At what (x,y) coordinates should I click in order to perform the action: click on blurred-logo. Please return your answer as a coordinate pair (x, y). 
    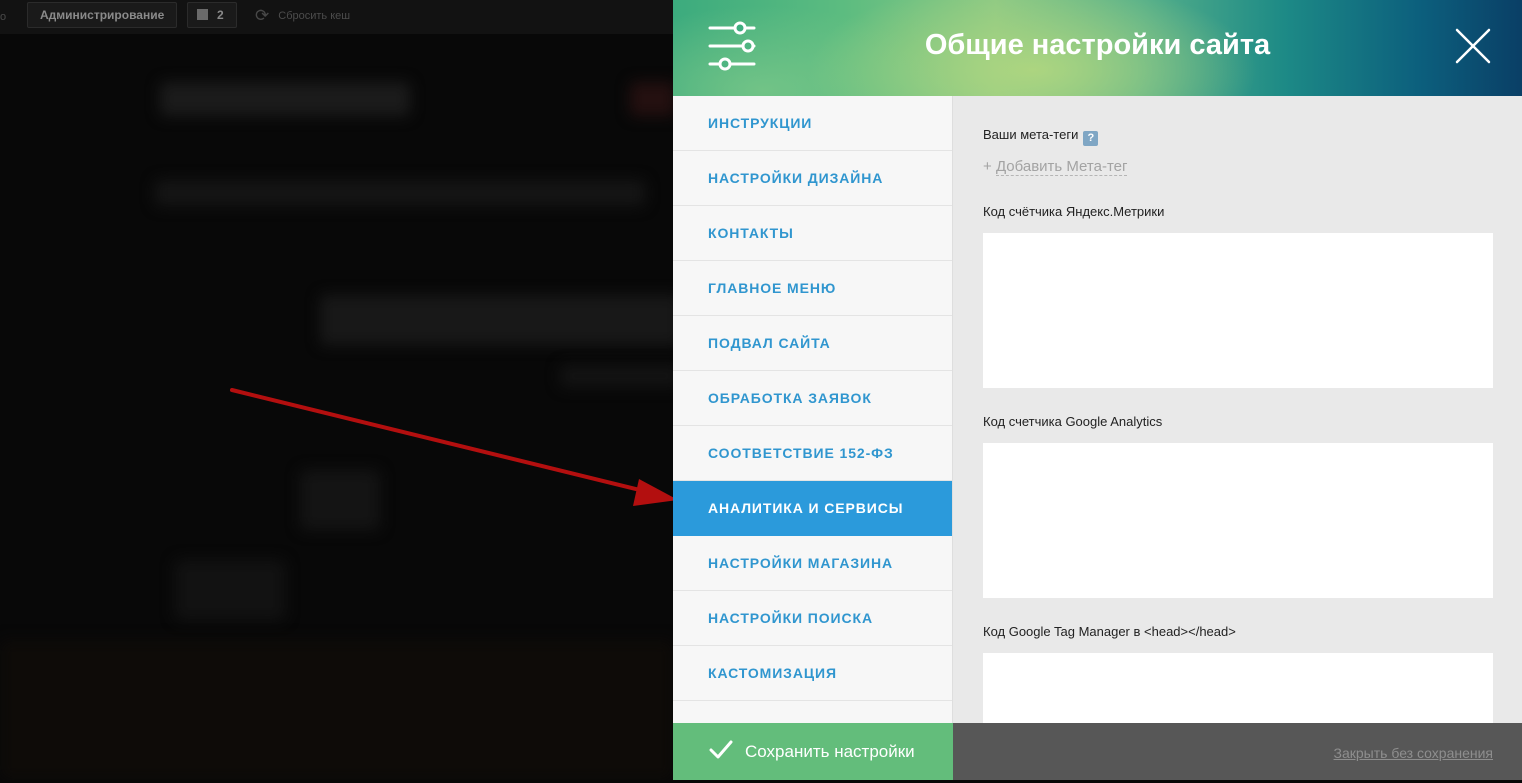
    Looking at the image, I should click on (285, 99).